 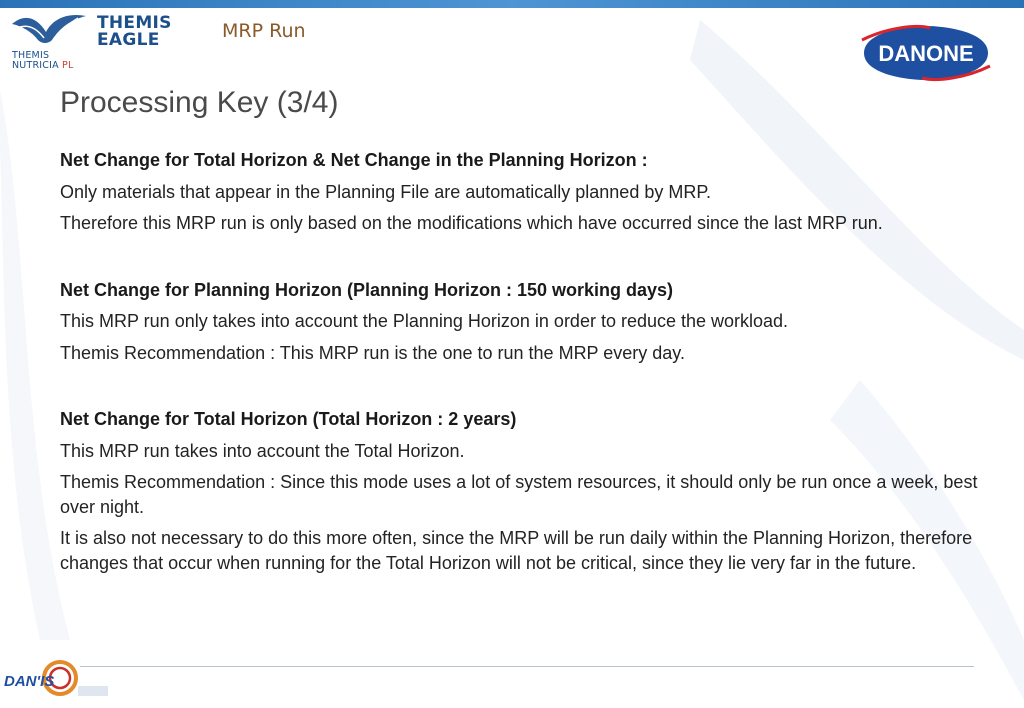 What do you see at coordinates (128, 40) in the screenshot?
I see `wordmark-line2: EAGLE` at bounding box center [128, 40].